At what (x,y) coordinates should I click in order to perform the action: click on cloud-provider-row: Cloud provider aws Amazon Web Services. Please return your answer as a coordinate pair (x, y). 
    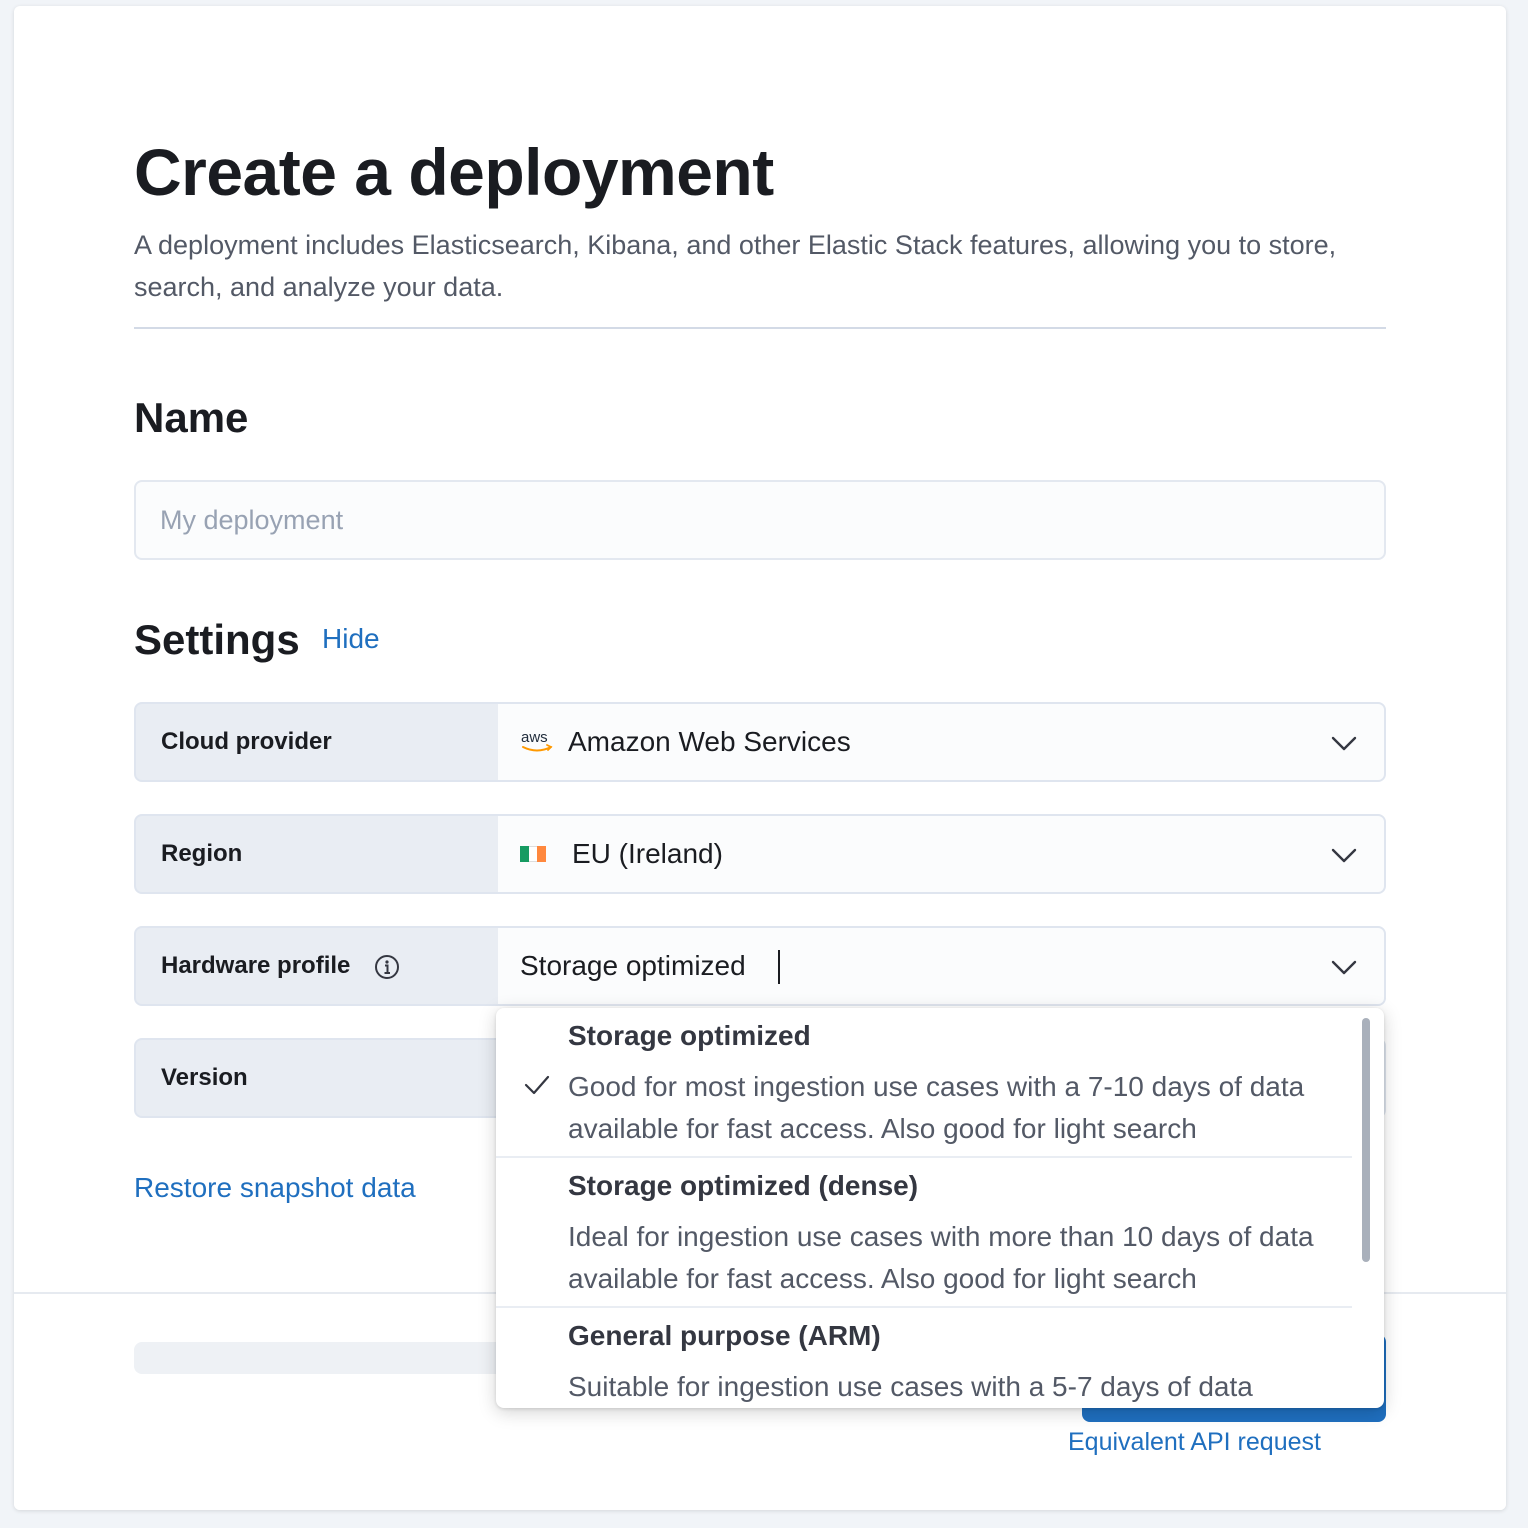
    Looking at the image, I should click on (760, 742).